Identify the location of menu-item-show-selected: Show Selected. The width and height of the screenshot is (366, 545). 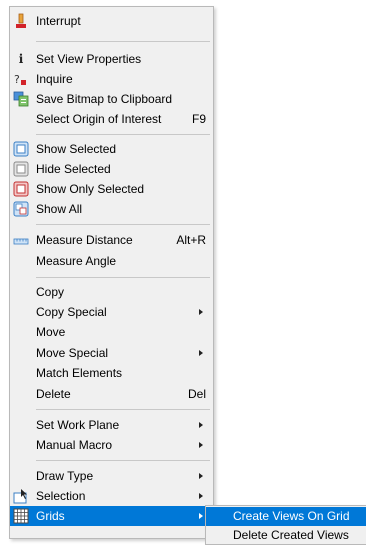
(111, 149).